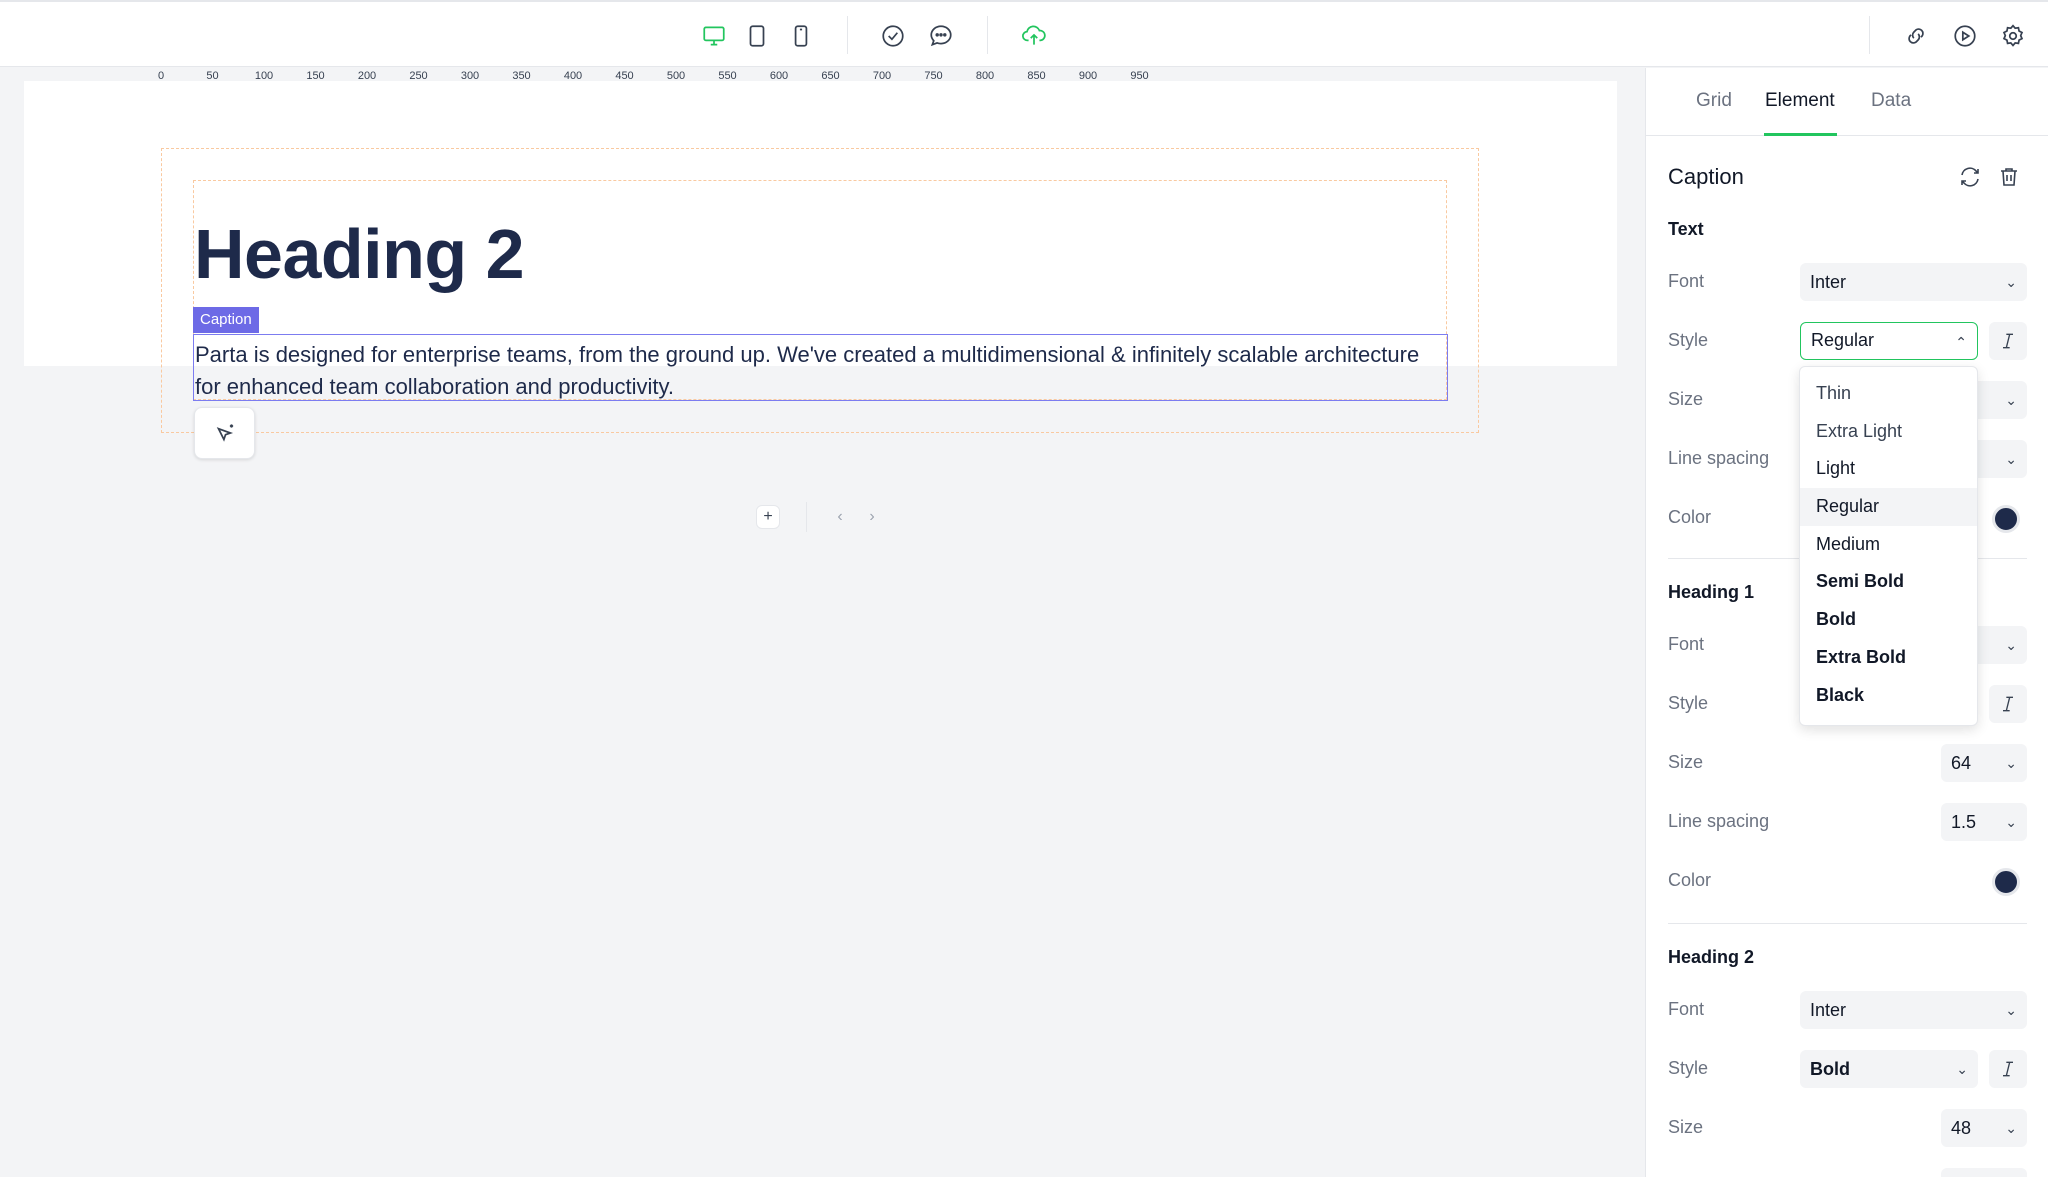 The width and height of the screenshot is (2048, 1177). I want to click on text-font-label: Font, so click(1686, 281).